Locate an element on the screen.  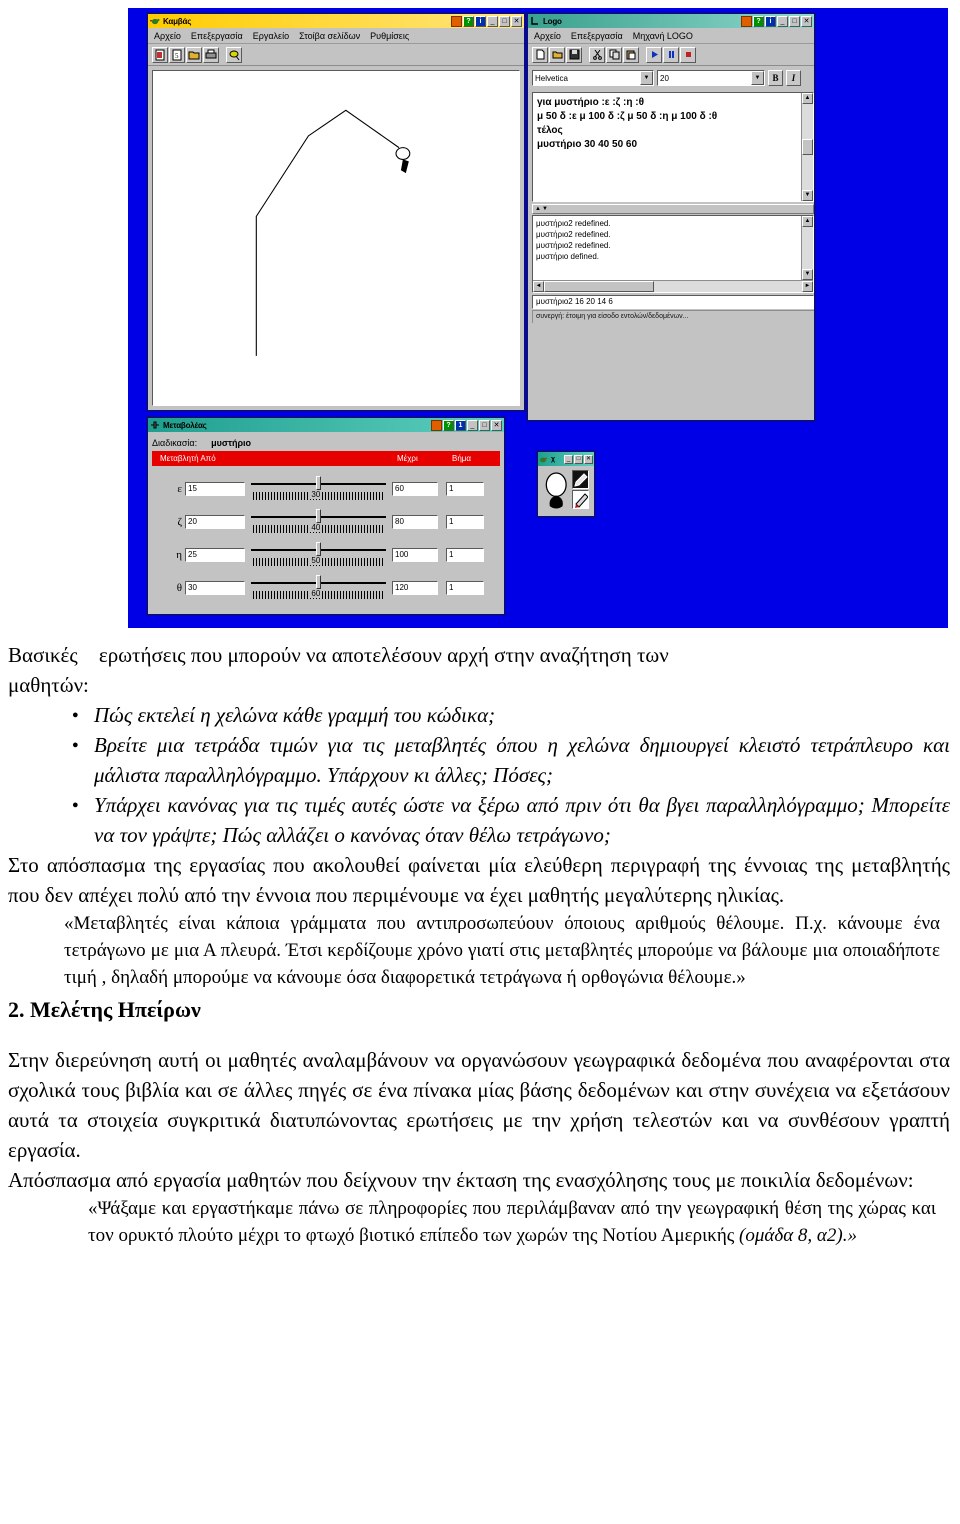
paint-icon is located at coordinates (234, 54).